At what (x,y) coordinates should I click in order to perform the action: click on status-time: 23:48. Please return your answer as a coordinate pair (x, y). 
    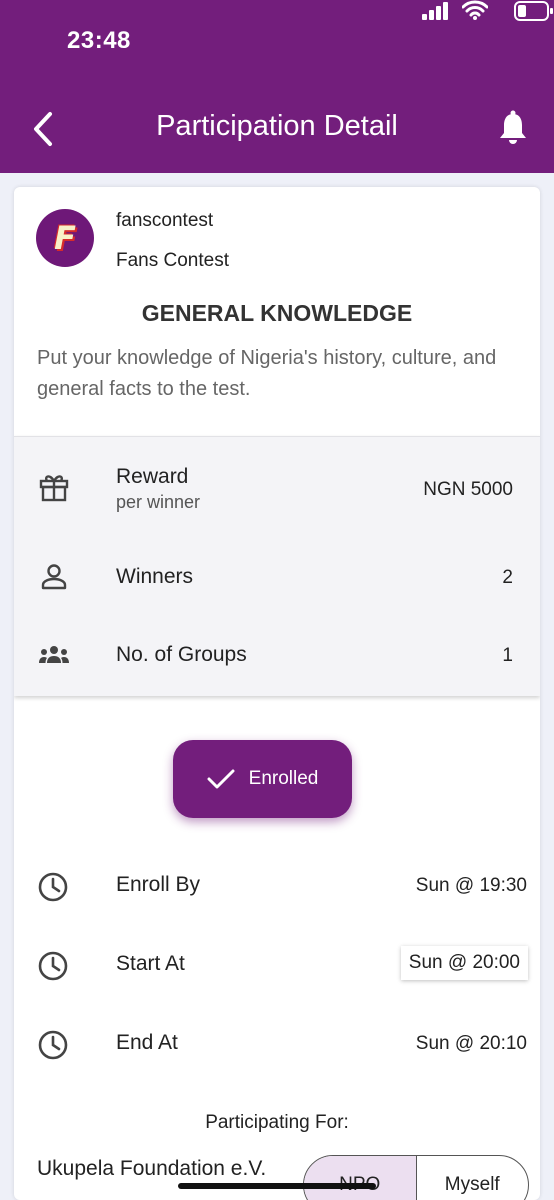
    Looking at the image, I should click on (99, 40).